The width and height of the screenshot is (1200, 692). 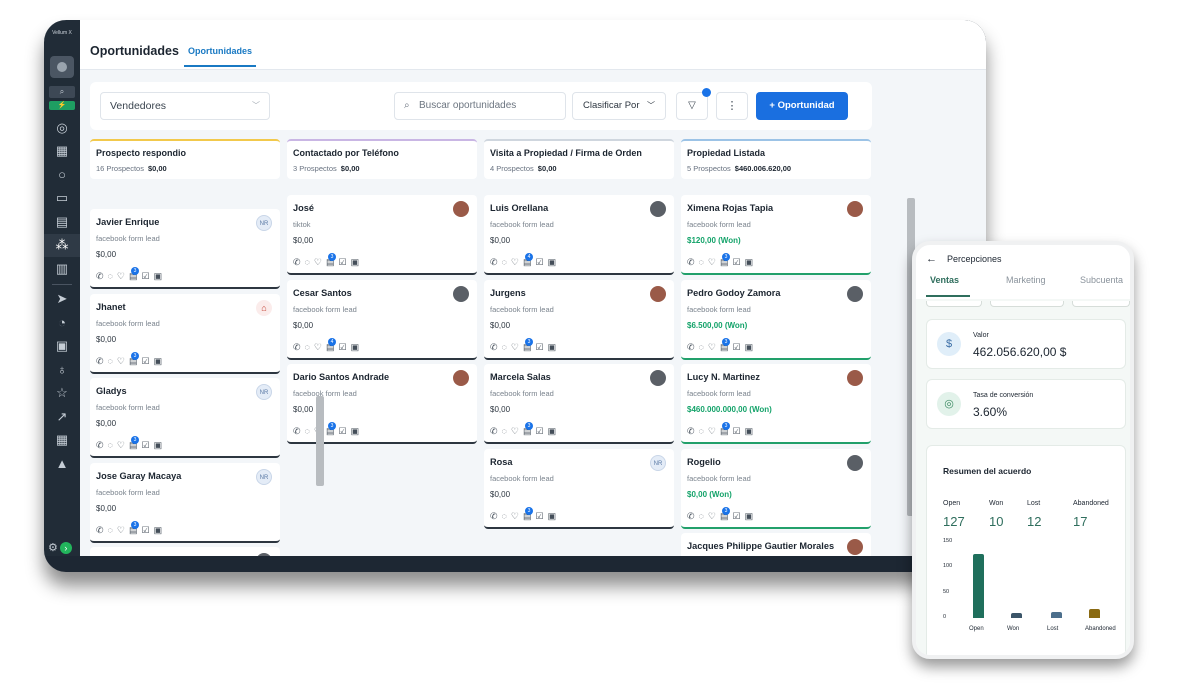 What do you see at coordinates (62, 152) in the screenshot?
I see `dashboard-icon: ▦` at bounding box center [62, 152].